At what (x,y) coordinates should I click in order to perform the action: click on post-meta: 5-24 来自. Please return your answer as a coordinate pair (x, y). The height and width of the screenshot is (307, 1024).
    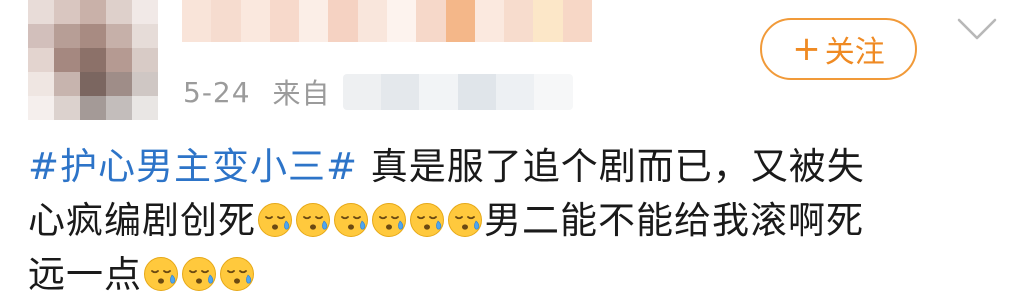
    Looking at the image, I should click on (378, 92).